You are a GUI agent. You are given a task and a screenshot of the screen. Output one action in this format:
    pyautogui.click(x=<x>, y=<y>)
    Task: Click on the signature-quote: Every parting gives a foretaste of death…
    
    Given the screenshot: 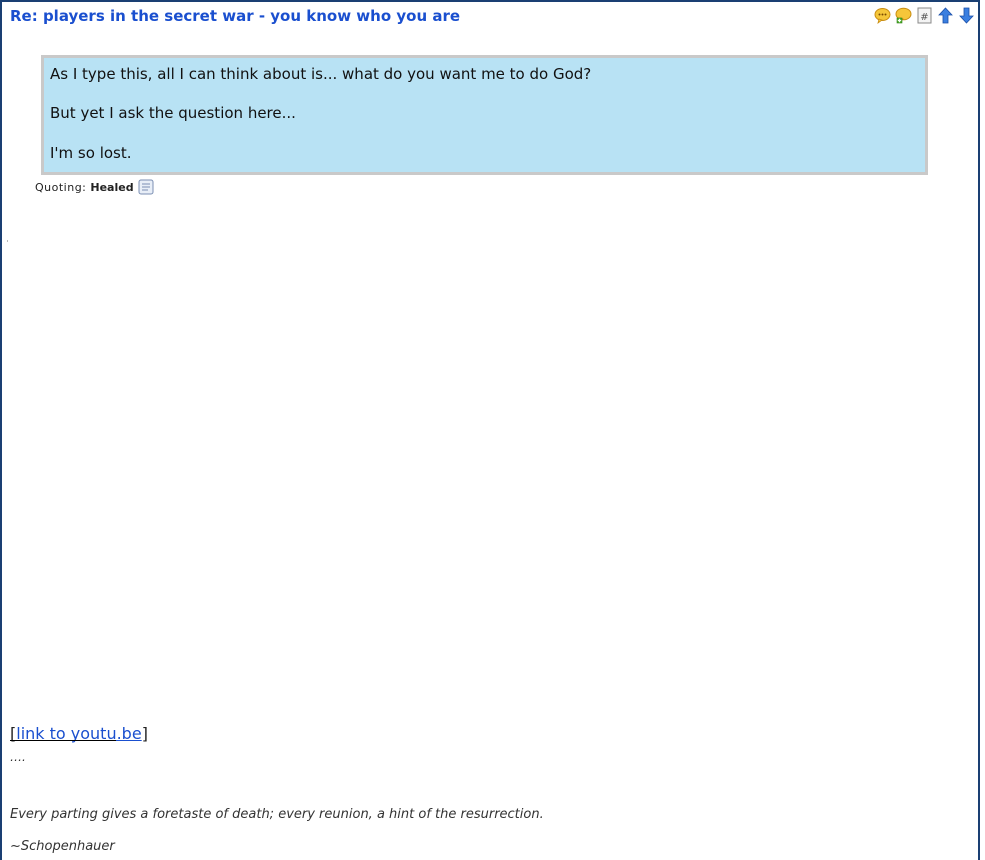 What is the action you would take?
    pyautogui.click(x=277, y=814)
    